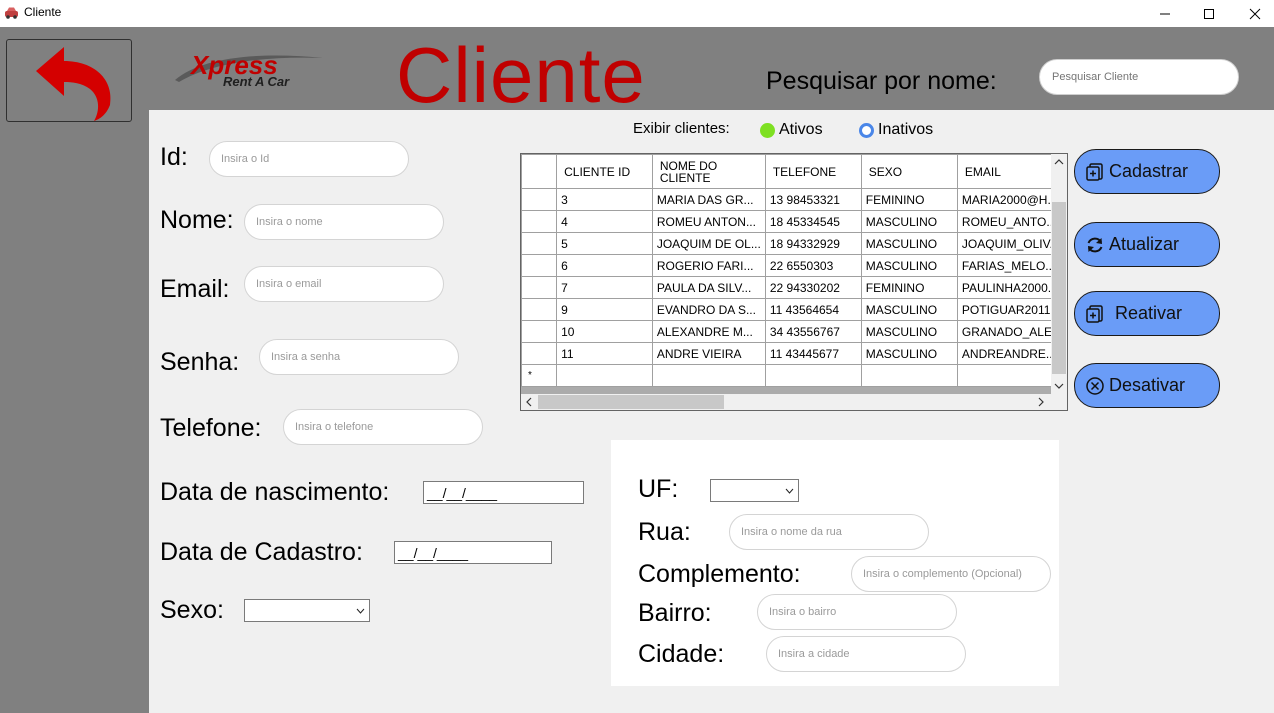 The image size is (1274, 713). What do you see at coordinates (529, 402) in the screenshot?
I see `scroll-left-icon` at bounding box center [529, 402].